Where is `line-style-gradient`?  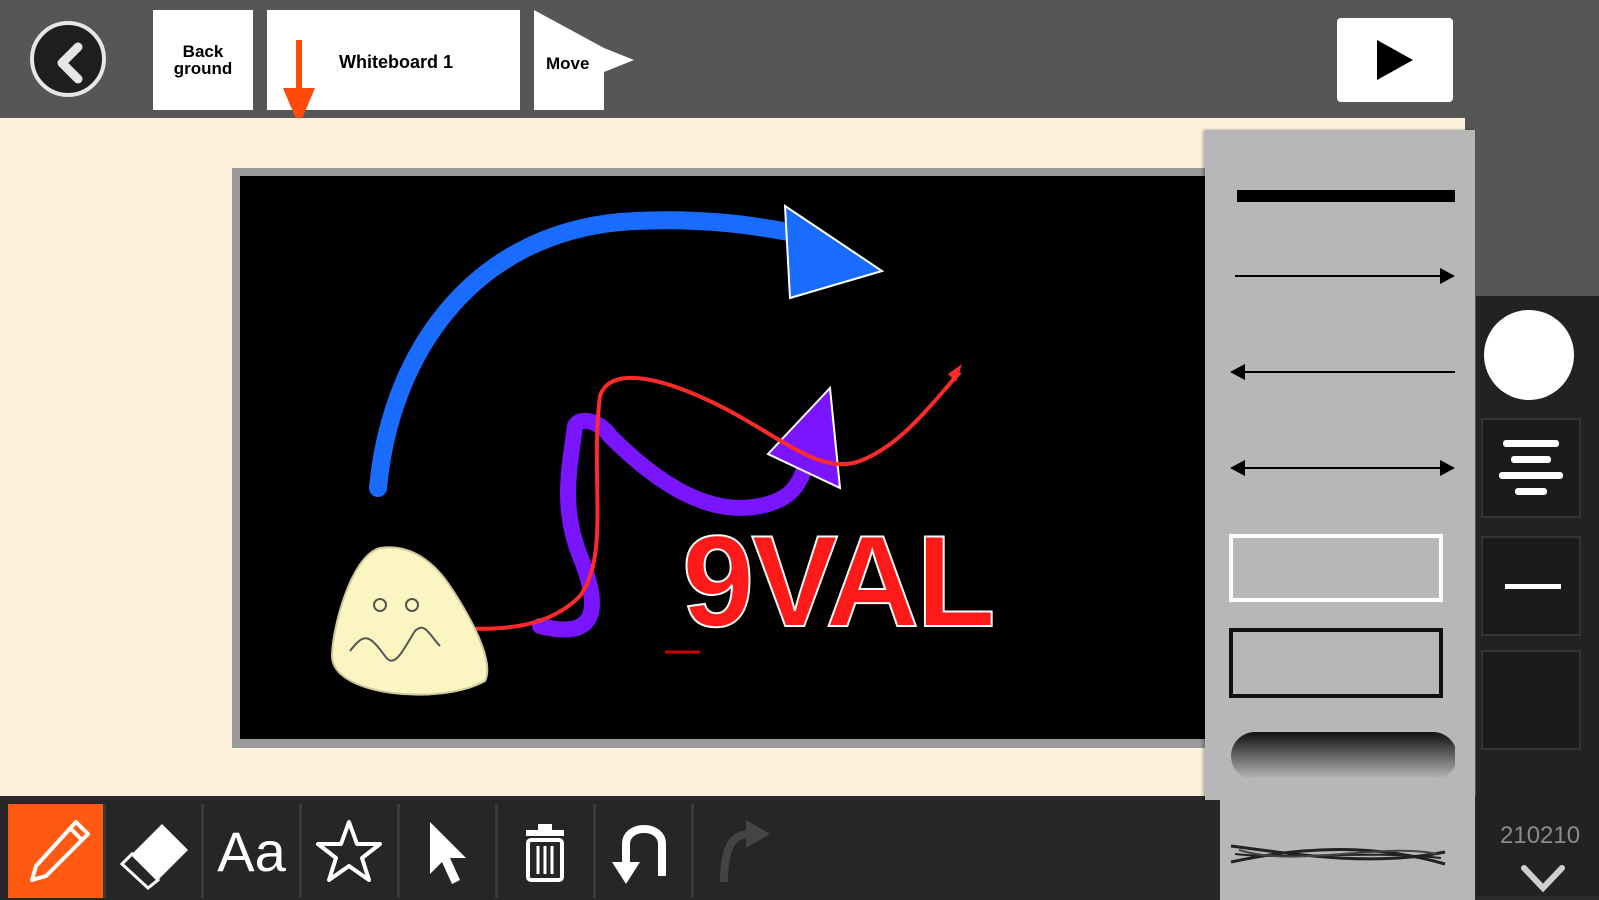 line-style-gradient is located at coordinates (1340, 762).